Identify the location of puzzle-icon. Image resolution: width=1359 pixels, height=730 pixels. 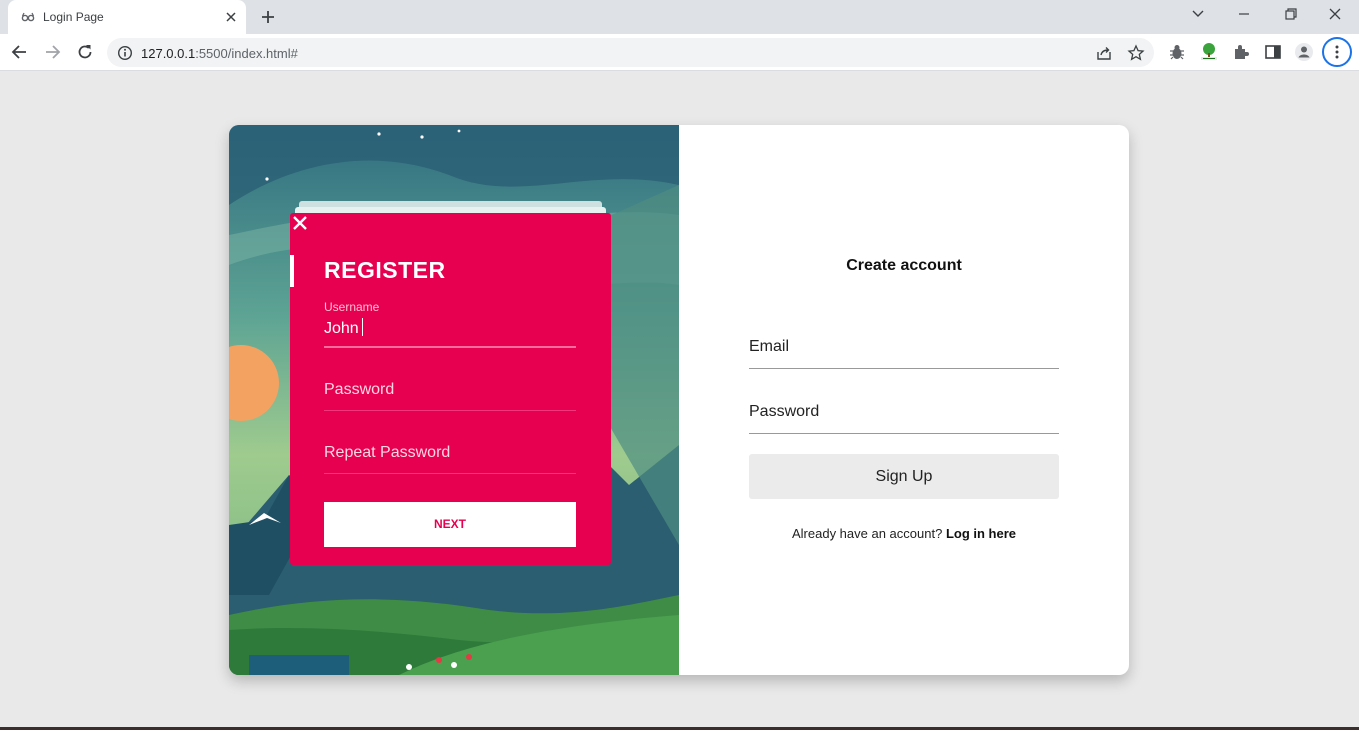
(1241, 52).